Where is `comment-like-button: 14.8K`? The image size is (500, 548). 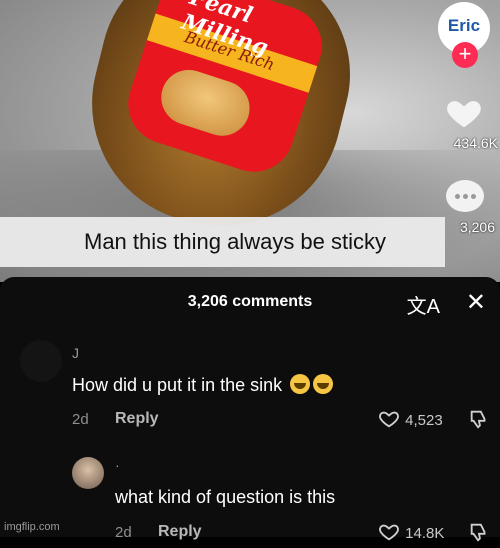
comment-like-button: 14.8K is located at coordinates (410, 532).